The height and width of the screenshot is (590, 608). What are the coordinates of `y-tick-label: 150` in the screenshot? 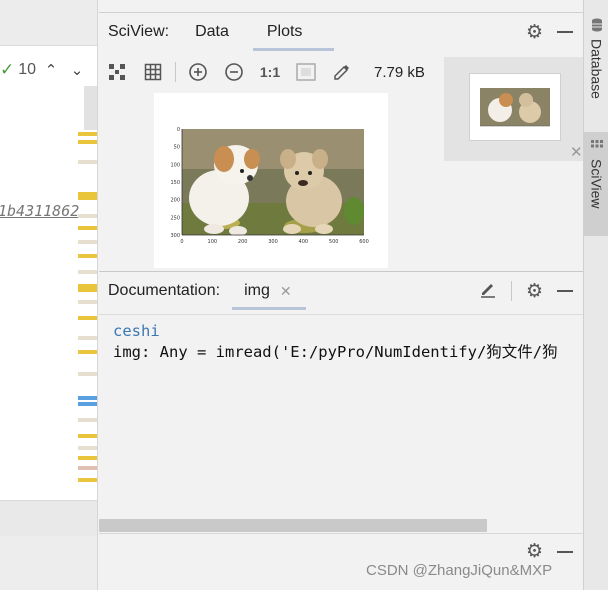 It's located at (175, 183).